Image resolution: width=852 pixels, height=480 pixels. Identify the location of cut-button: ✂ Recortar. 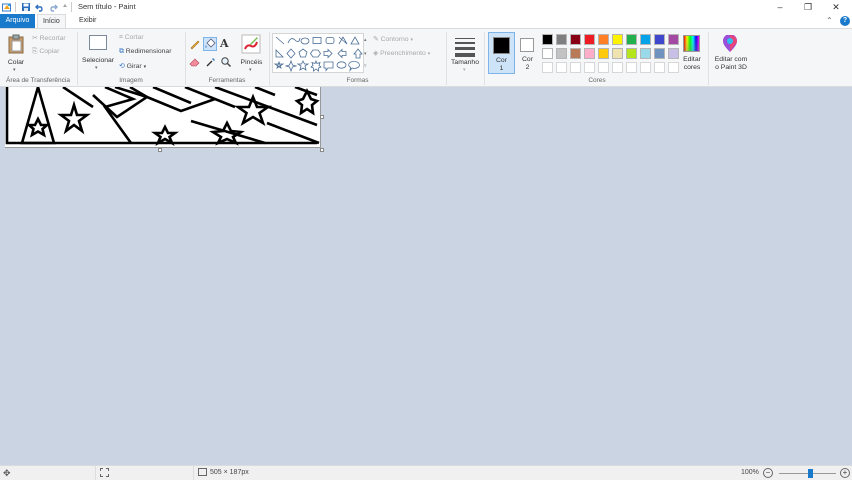
(49, 38).